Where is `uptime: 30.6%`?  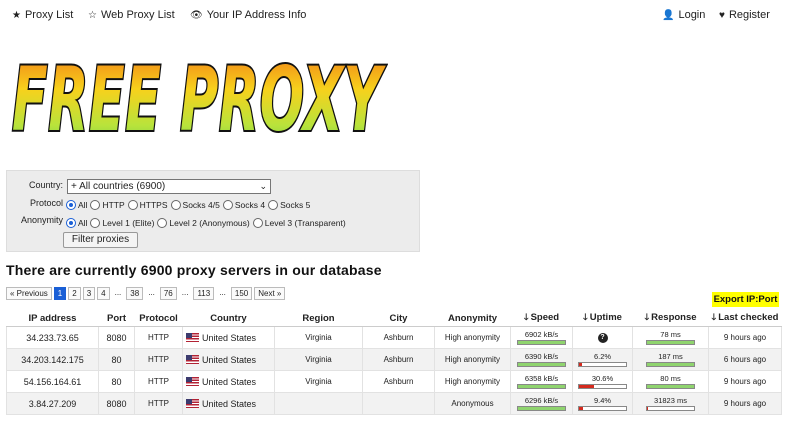 uptime: 30.6% is located at coordinates (602, 381).